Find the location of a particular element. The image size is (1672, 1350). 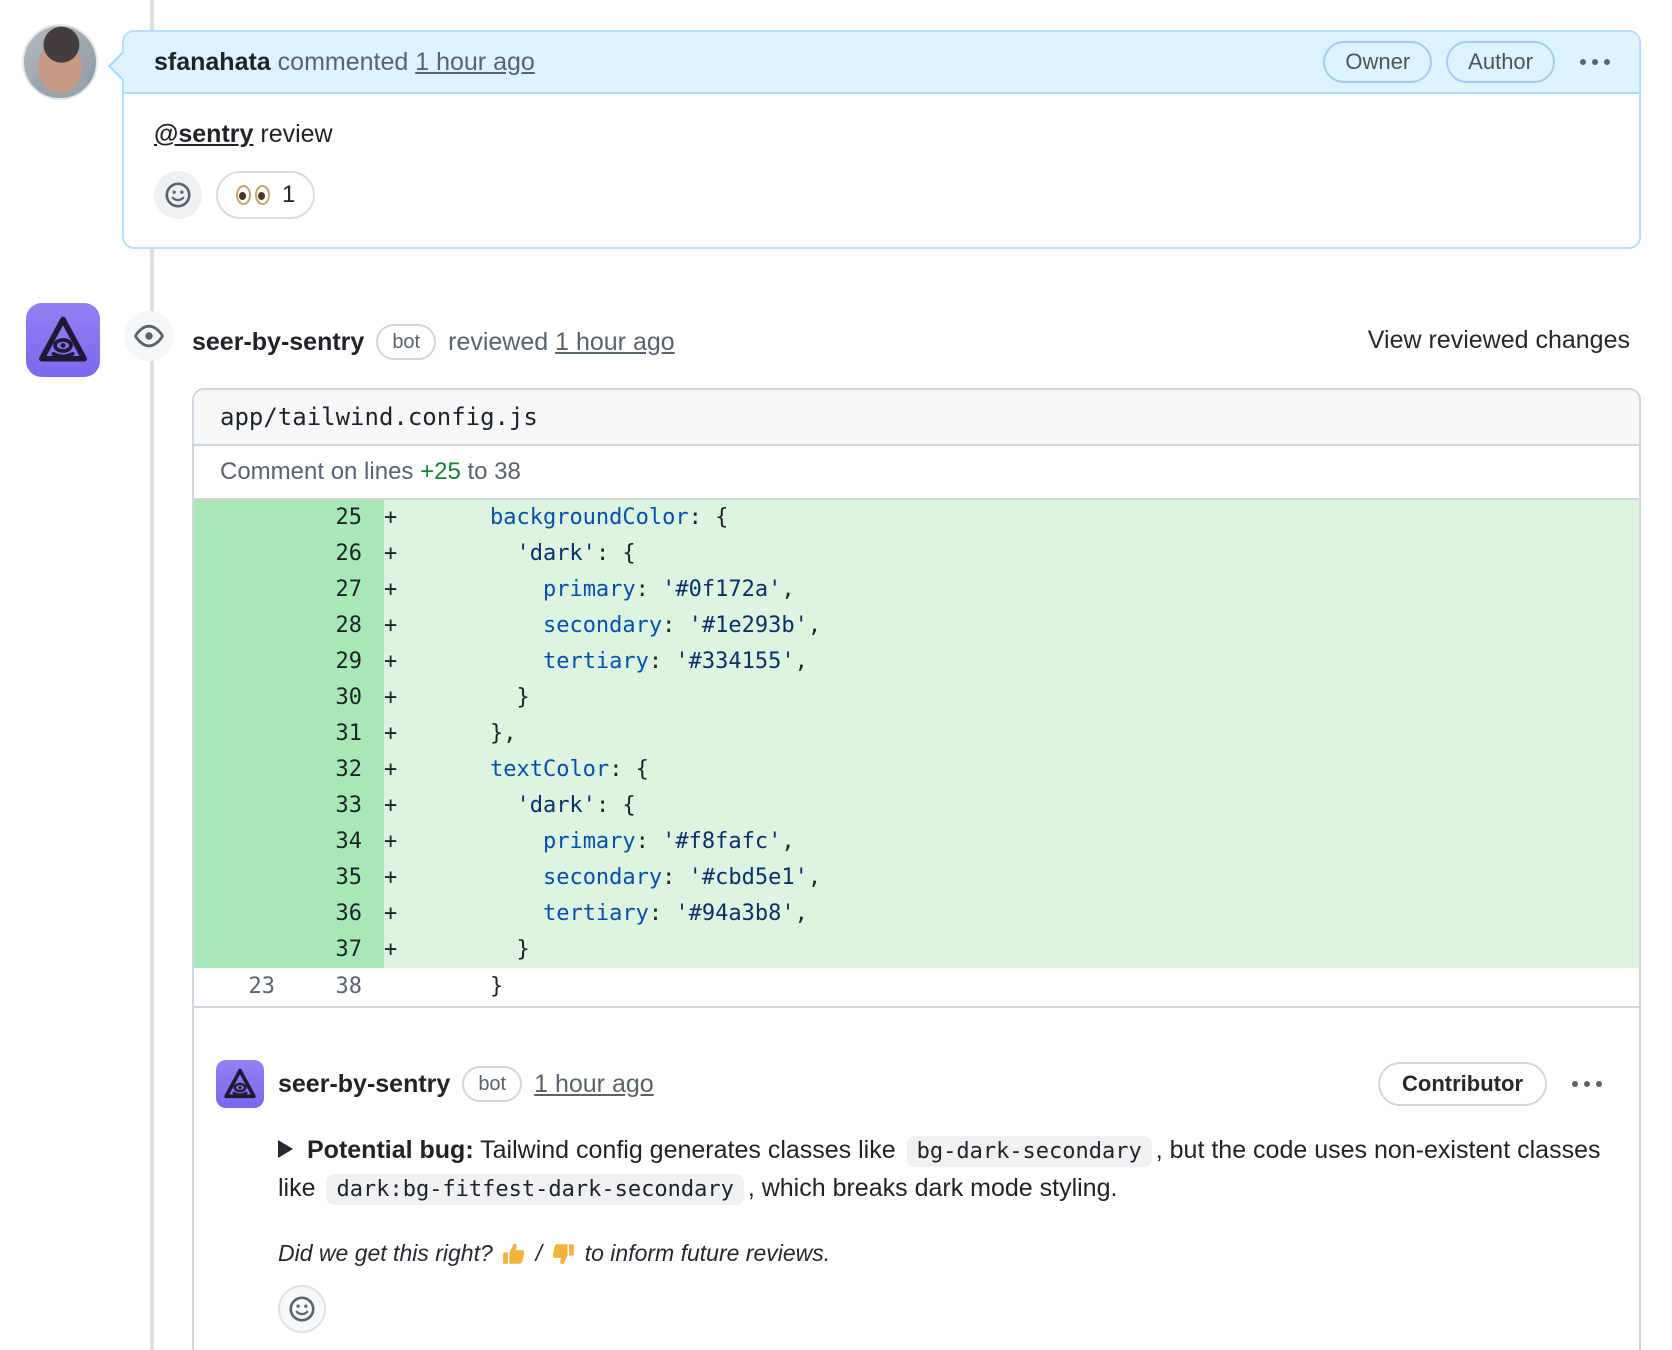

file-path-link: app/tailwind.config.js is located at coordinates (379, 417).